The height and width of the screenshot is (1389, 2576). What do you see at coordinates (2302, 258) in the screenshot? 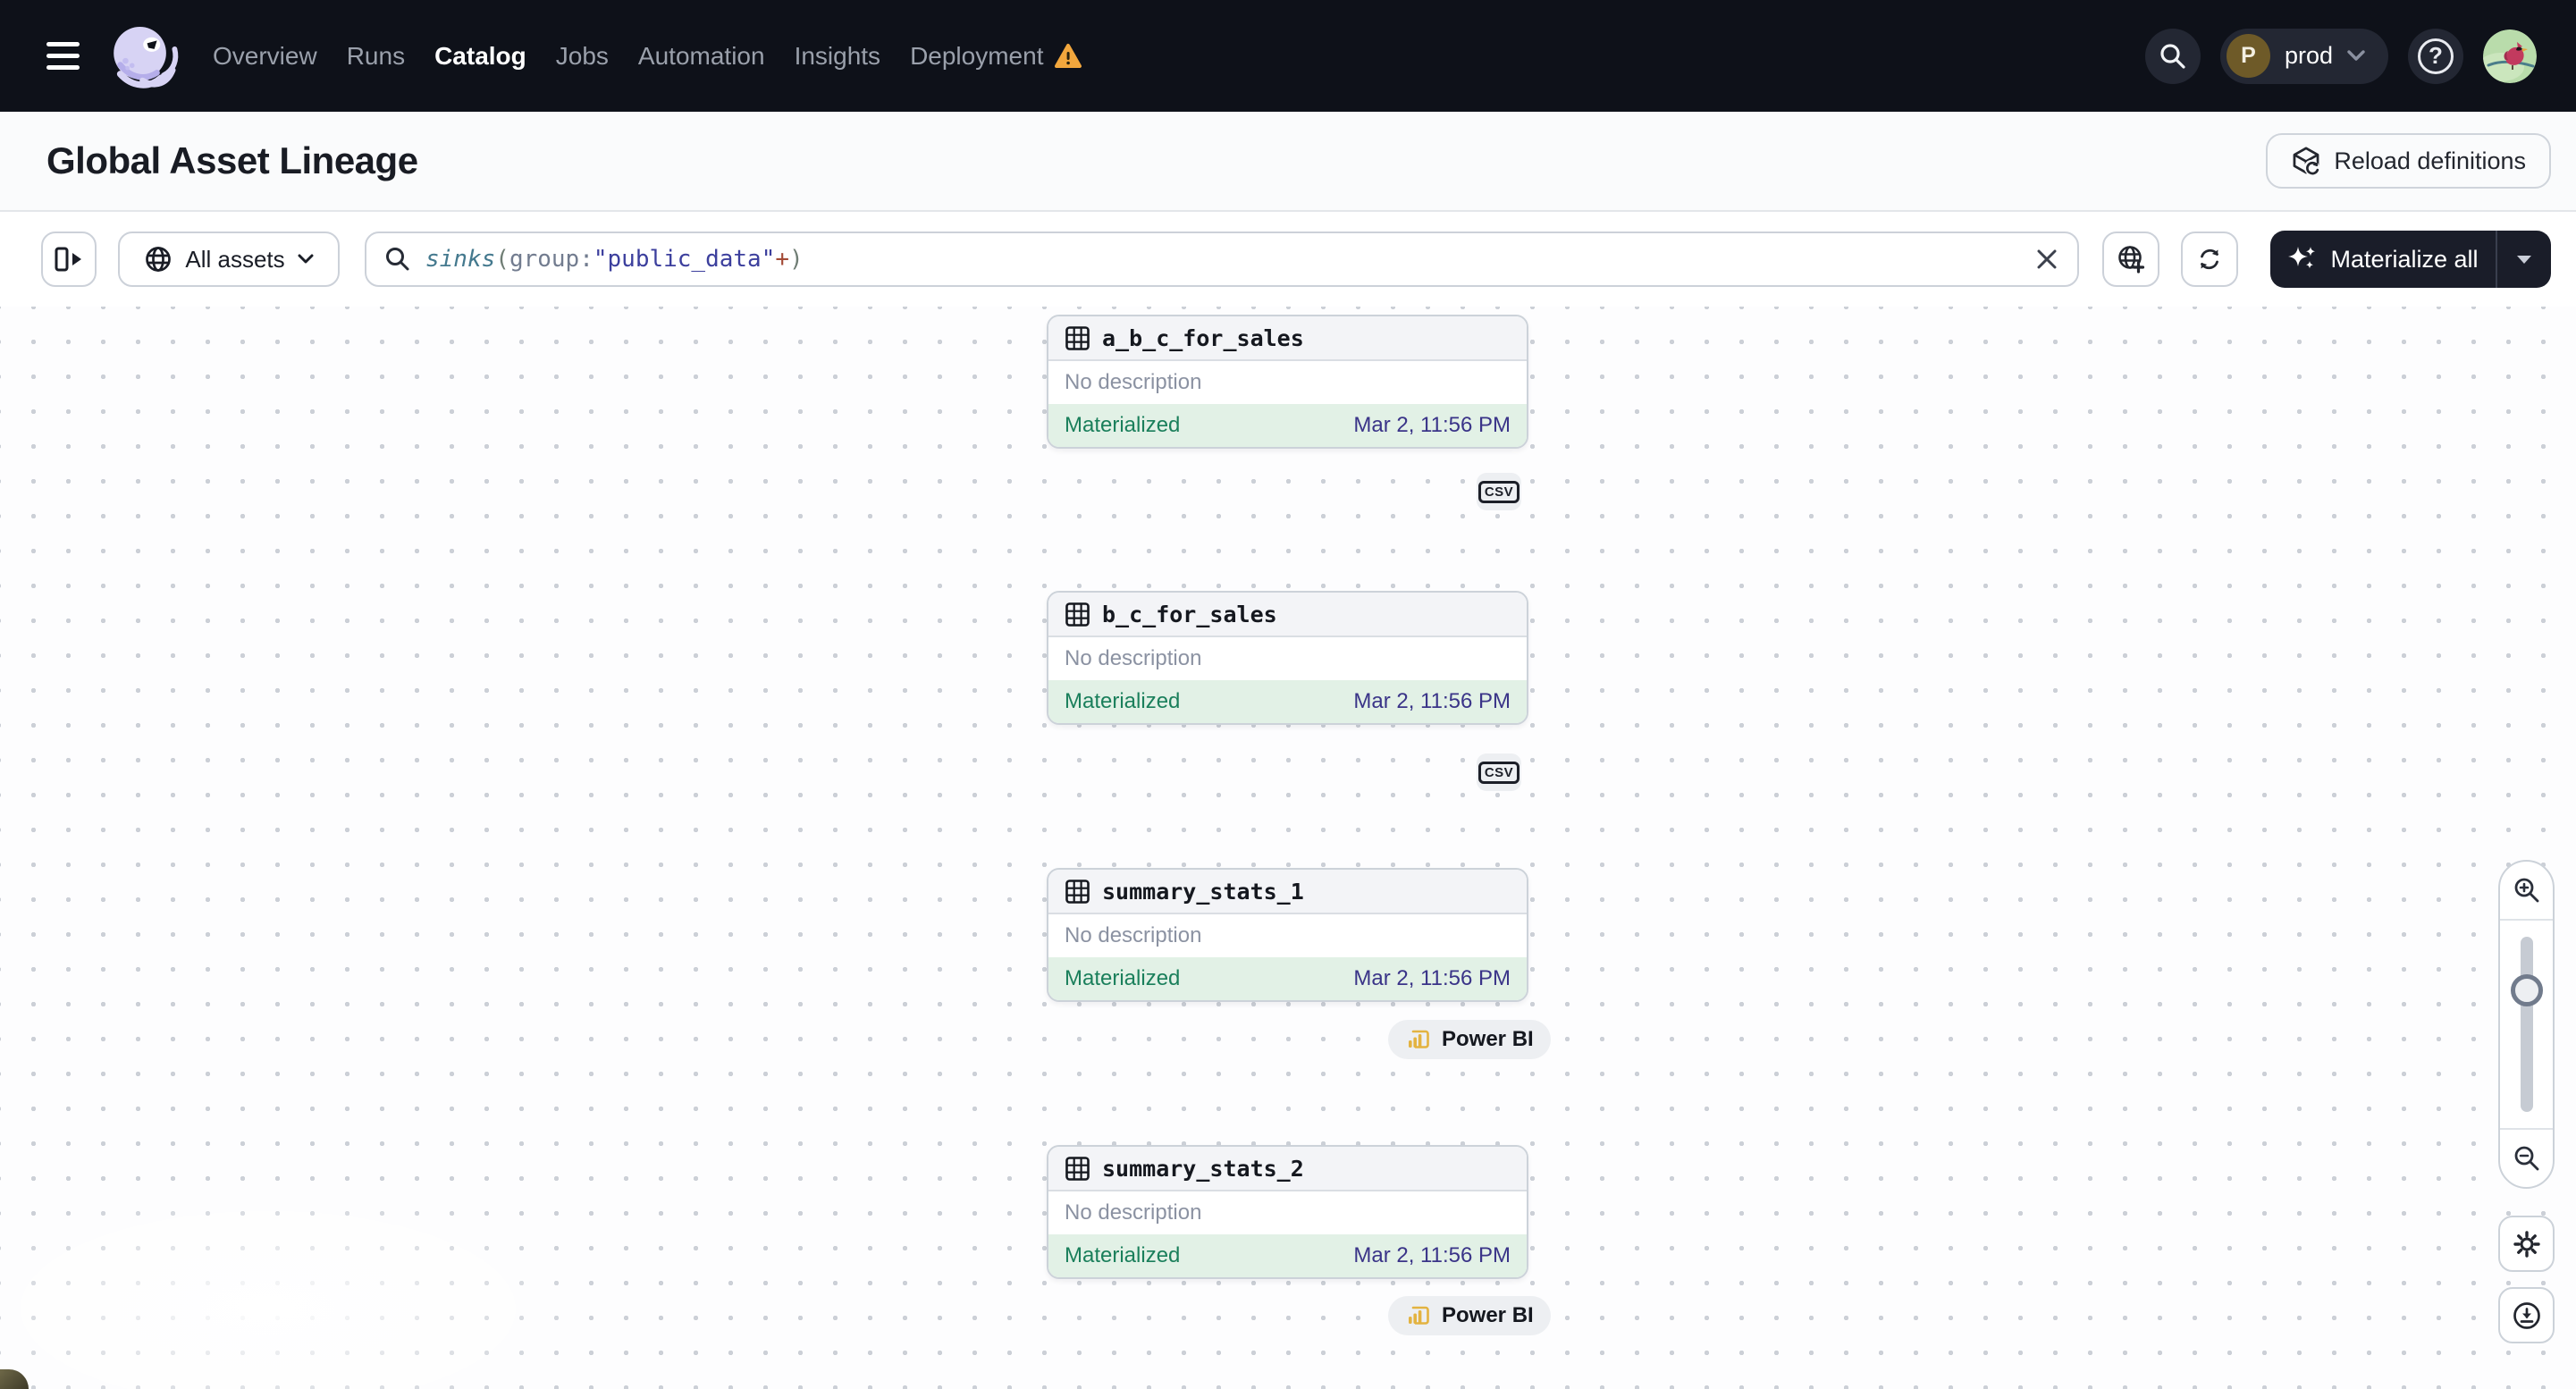
I see `sparkles-icon` at bounding box center [2302, 258].